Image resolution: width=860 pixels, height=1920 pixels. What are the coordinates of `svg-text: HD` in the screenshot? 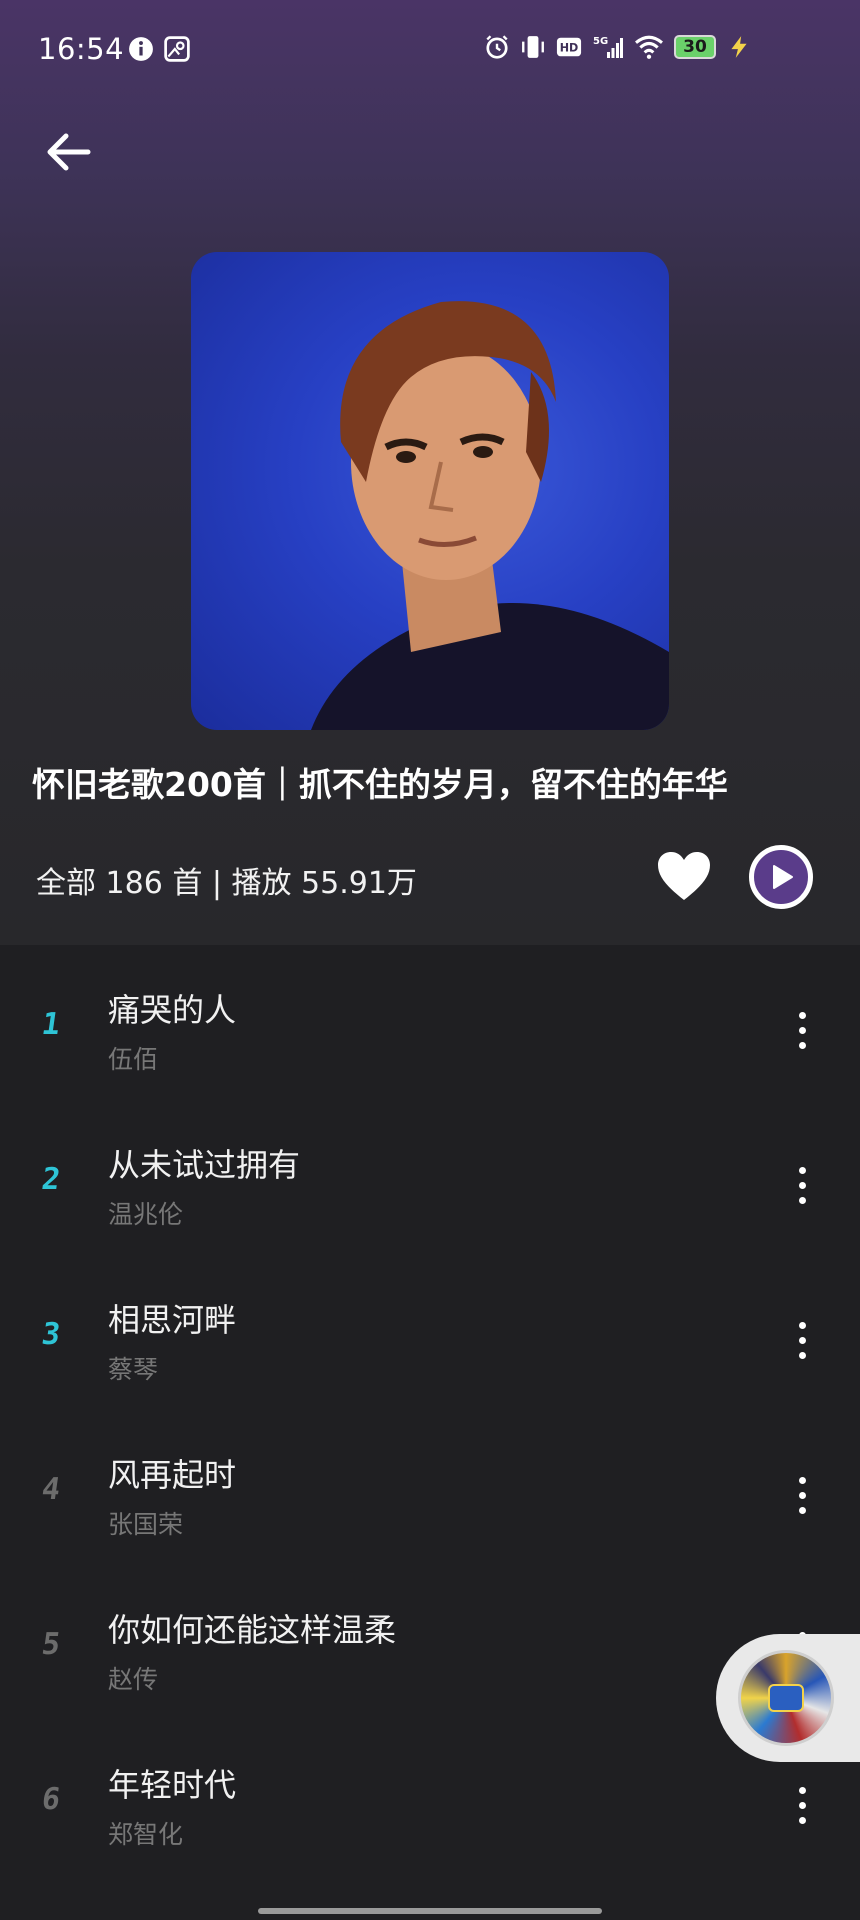 It's located at (569, 48).